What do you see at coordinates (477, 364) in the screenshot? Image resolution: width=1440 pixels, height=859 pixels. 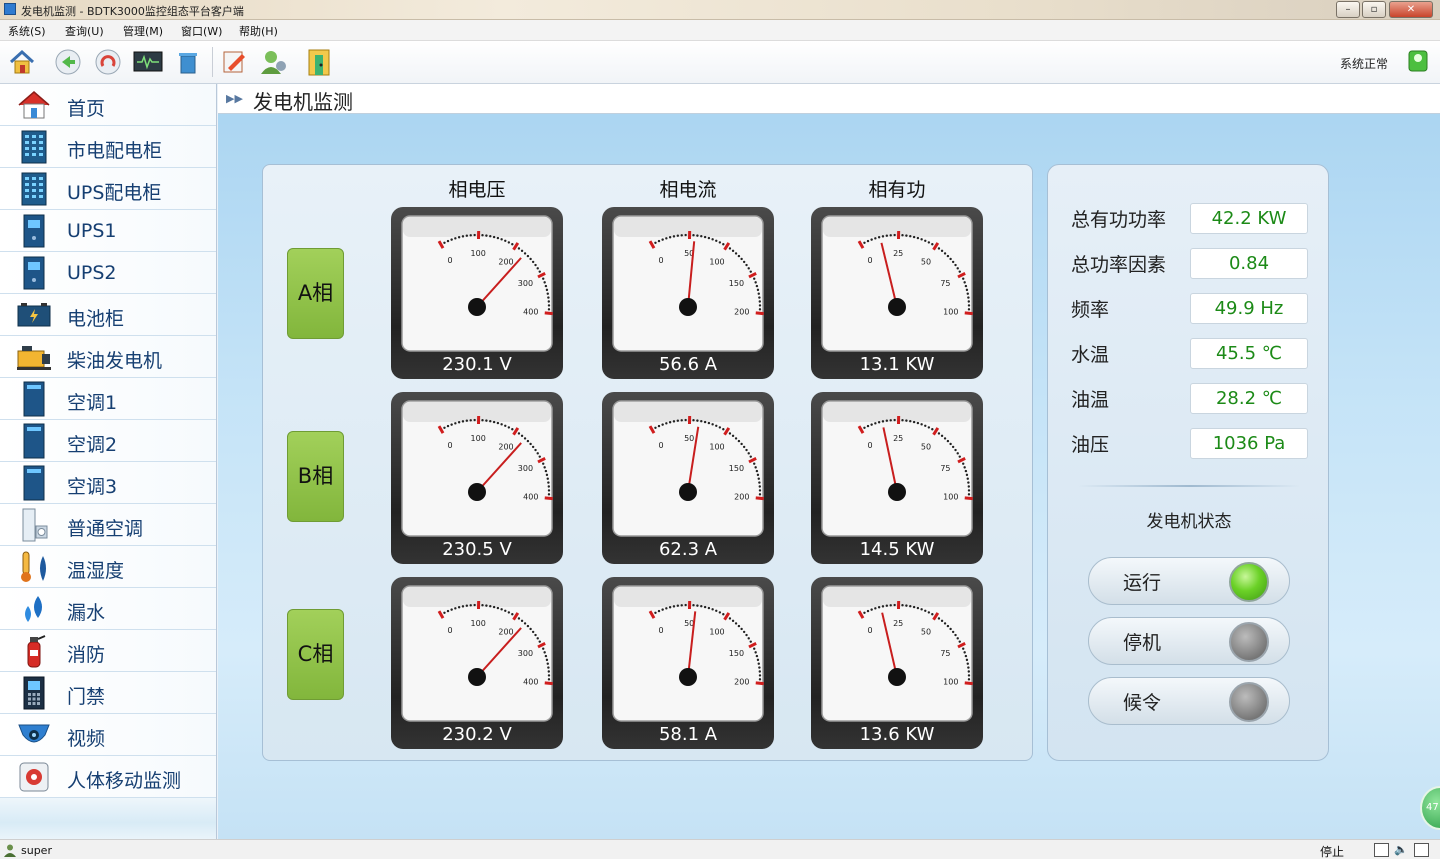 I see `gauge-readout: 230.1 V` at bounding box center [477, 364].